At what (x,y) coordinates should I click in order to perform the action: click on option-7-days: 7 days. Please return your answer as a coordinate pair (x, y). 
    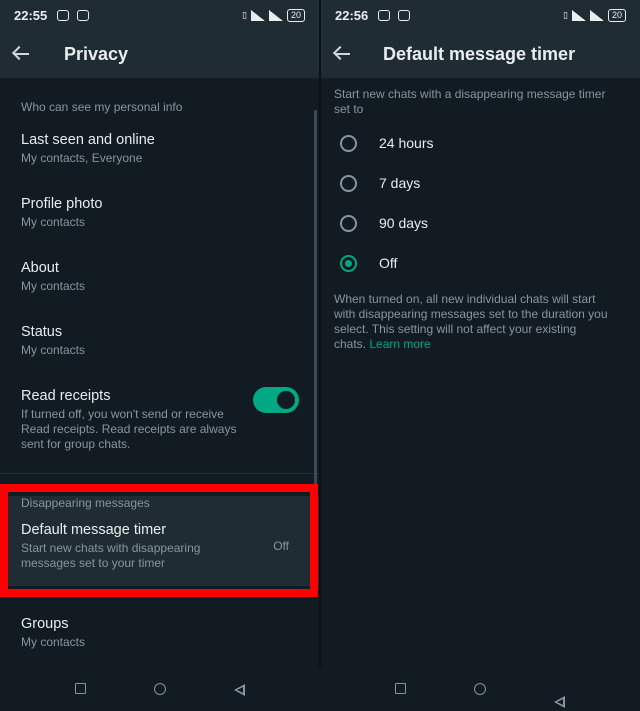
    Looking at the image, I should click on (480, 183).